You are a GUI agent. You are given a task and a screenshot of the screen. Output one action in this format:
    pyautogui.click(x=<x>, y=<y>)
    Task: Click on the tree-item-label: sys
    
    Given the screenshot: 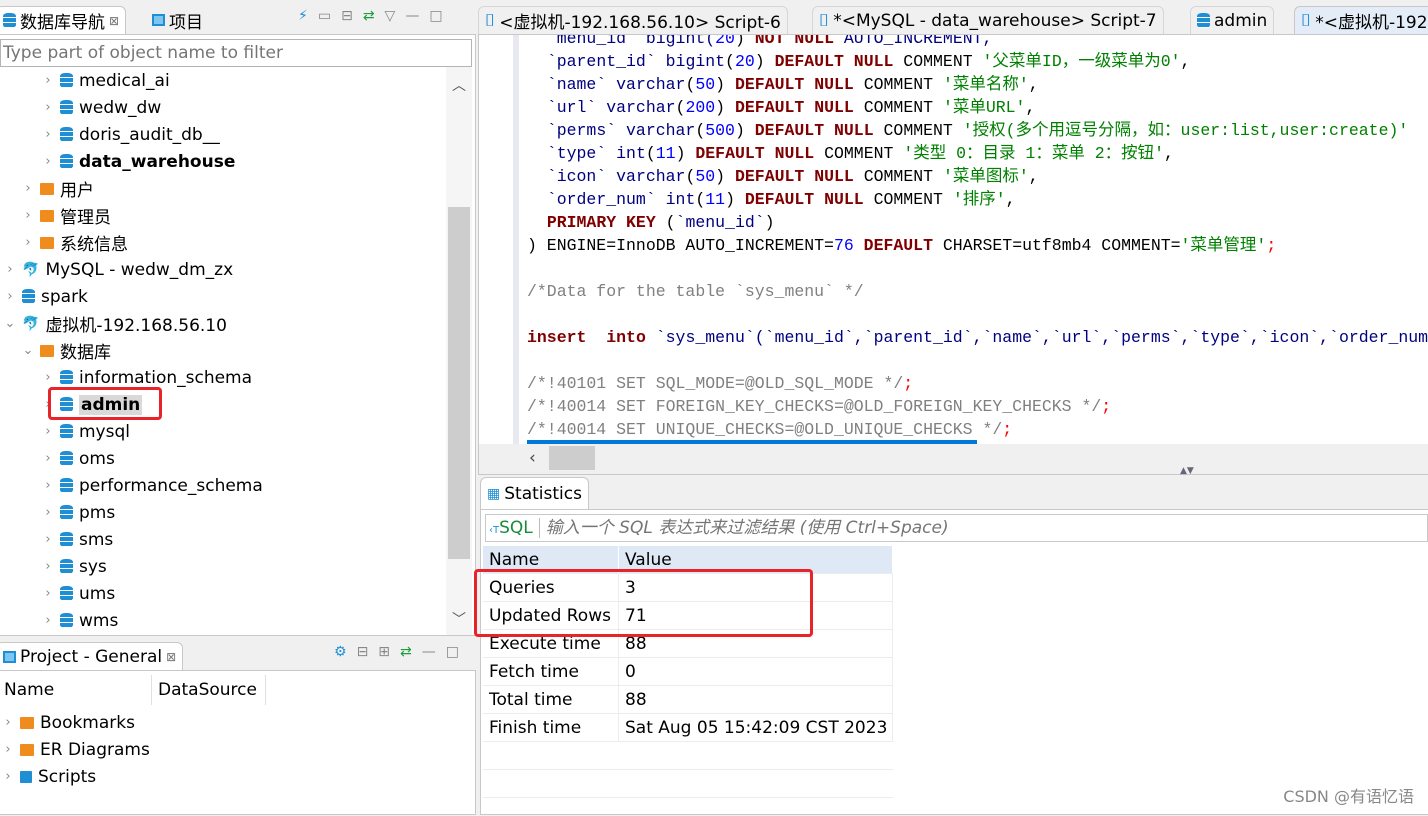 What is the action you would take?
    pyautogui.click(x=93, y=566)
    